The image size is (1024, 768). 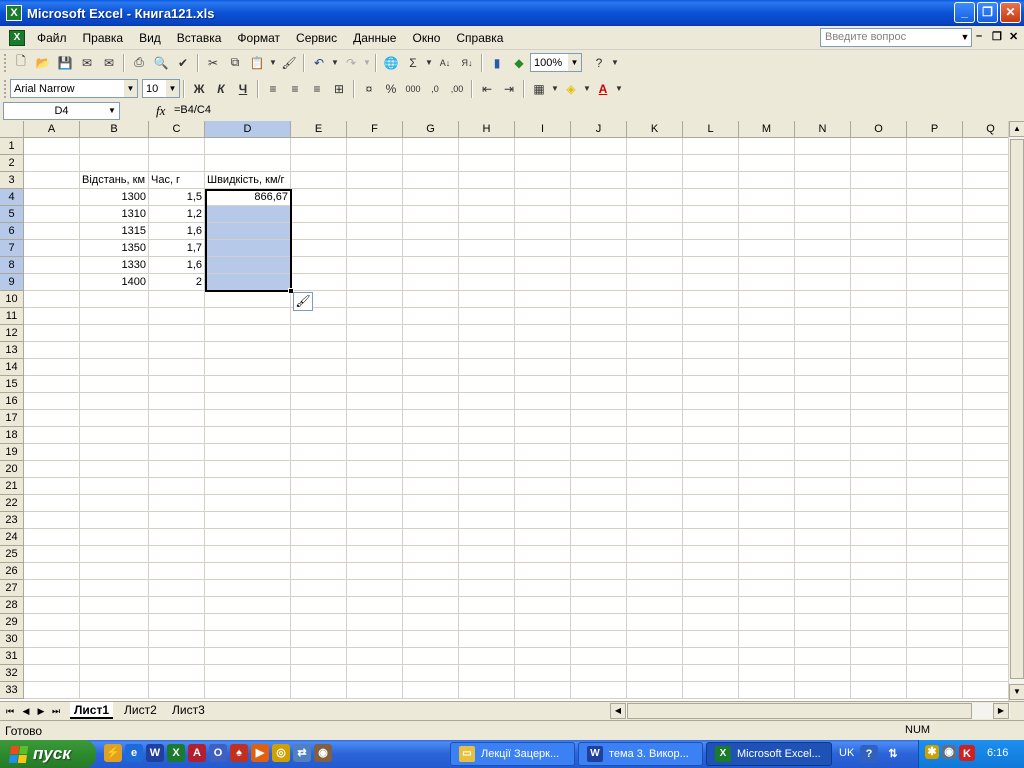 What do you see at coordinates (248, 350) in the screenshot?
I see `cell-d13` at bounding box center [248, 350].